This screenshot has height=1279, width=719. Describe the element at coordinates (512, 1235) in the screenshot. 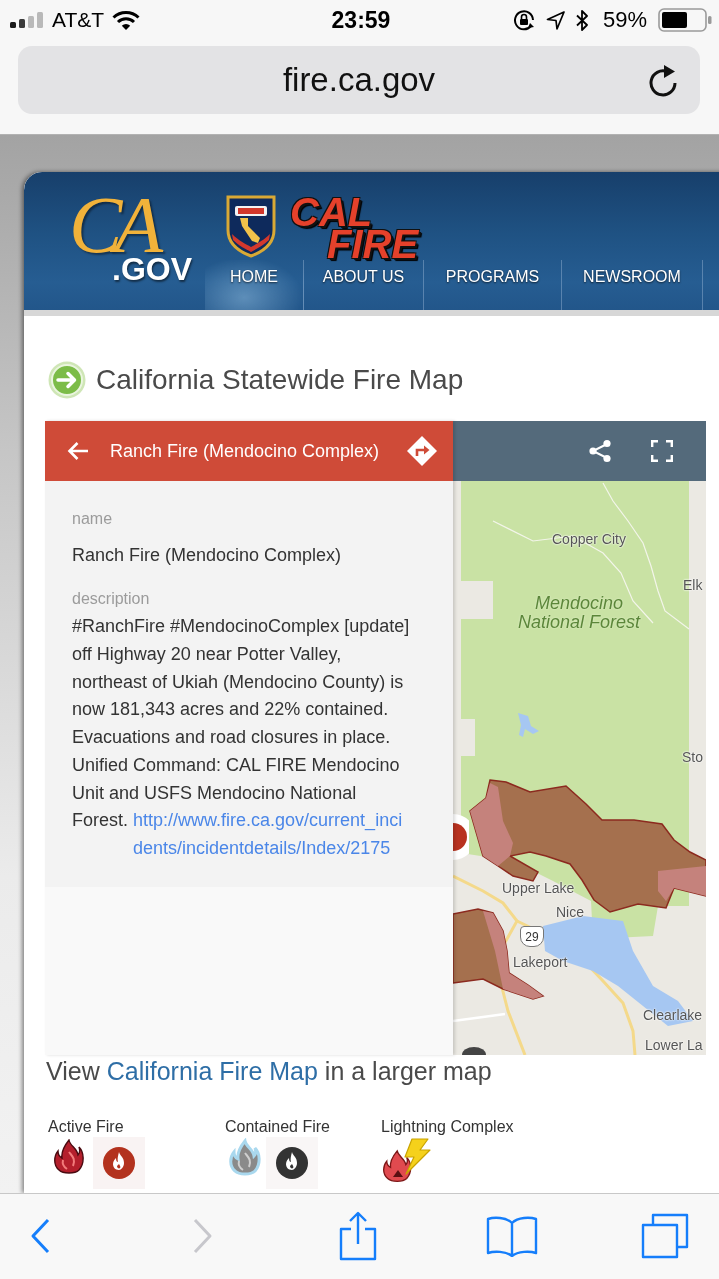

I see `bookmarks-icon` at that location.